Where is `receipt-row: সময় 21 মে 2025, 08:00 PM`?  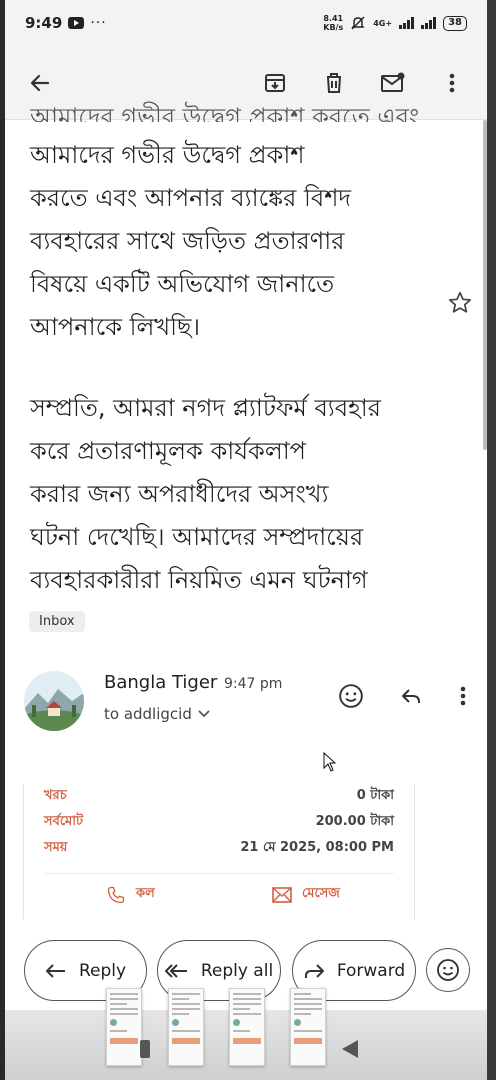
receipt-row: সময় 21 মে 2025, 08:00 PM is located at coordinates (219, 848).